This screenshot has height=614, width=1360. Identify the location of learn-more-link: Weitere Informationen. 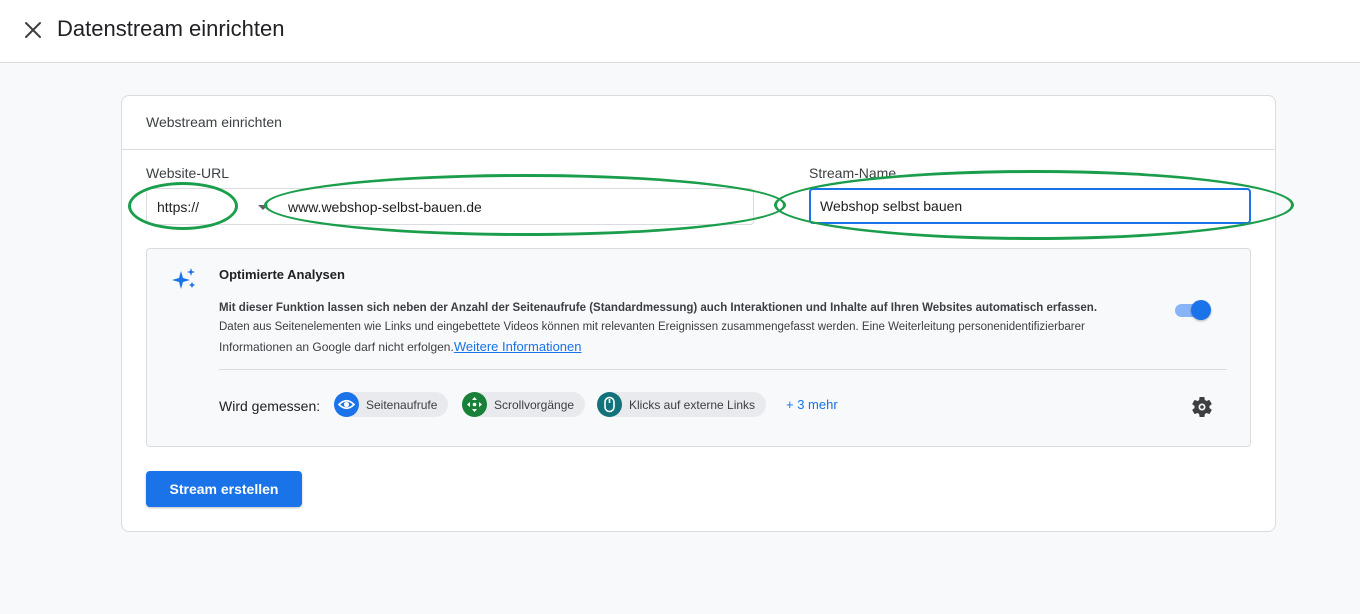
(518, 346).